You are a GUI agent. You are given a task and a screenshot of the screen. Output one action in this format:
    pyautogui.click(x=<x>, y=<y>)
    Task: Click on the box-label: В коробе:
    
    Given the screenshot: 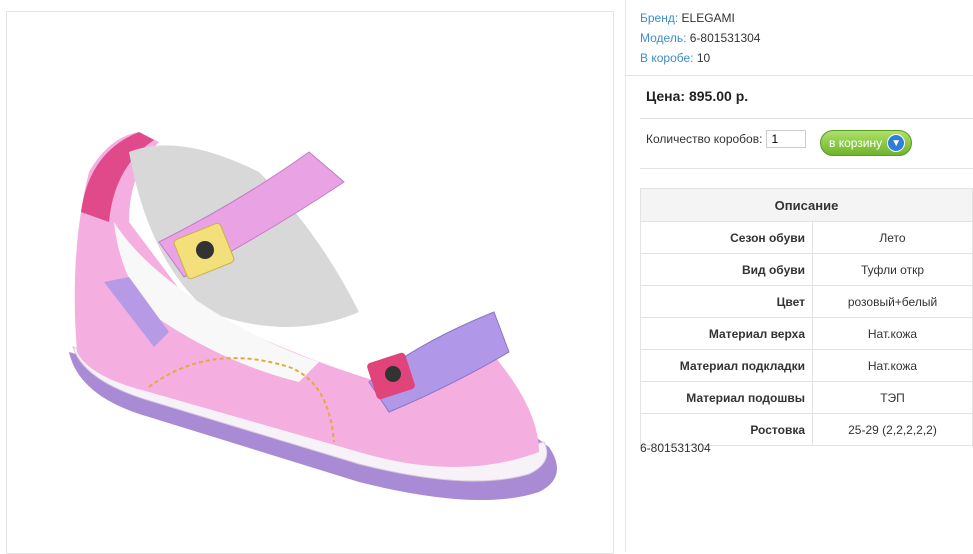 What is the action you would take?
    pyautogui.click(x=667, y=58)
    